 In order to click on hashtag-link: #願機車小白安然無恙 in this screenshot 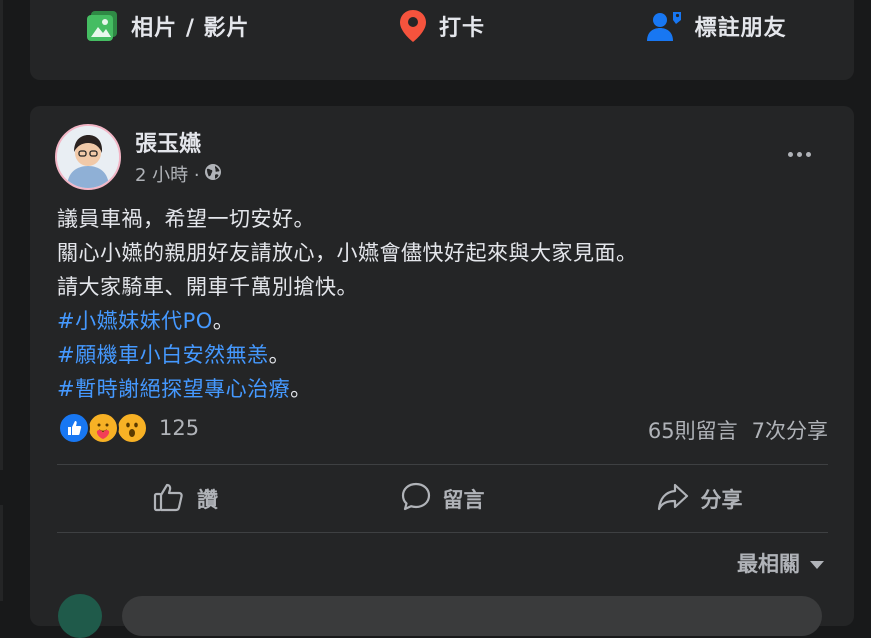, I will do `click(163, 355)`.